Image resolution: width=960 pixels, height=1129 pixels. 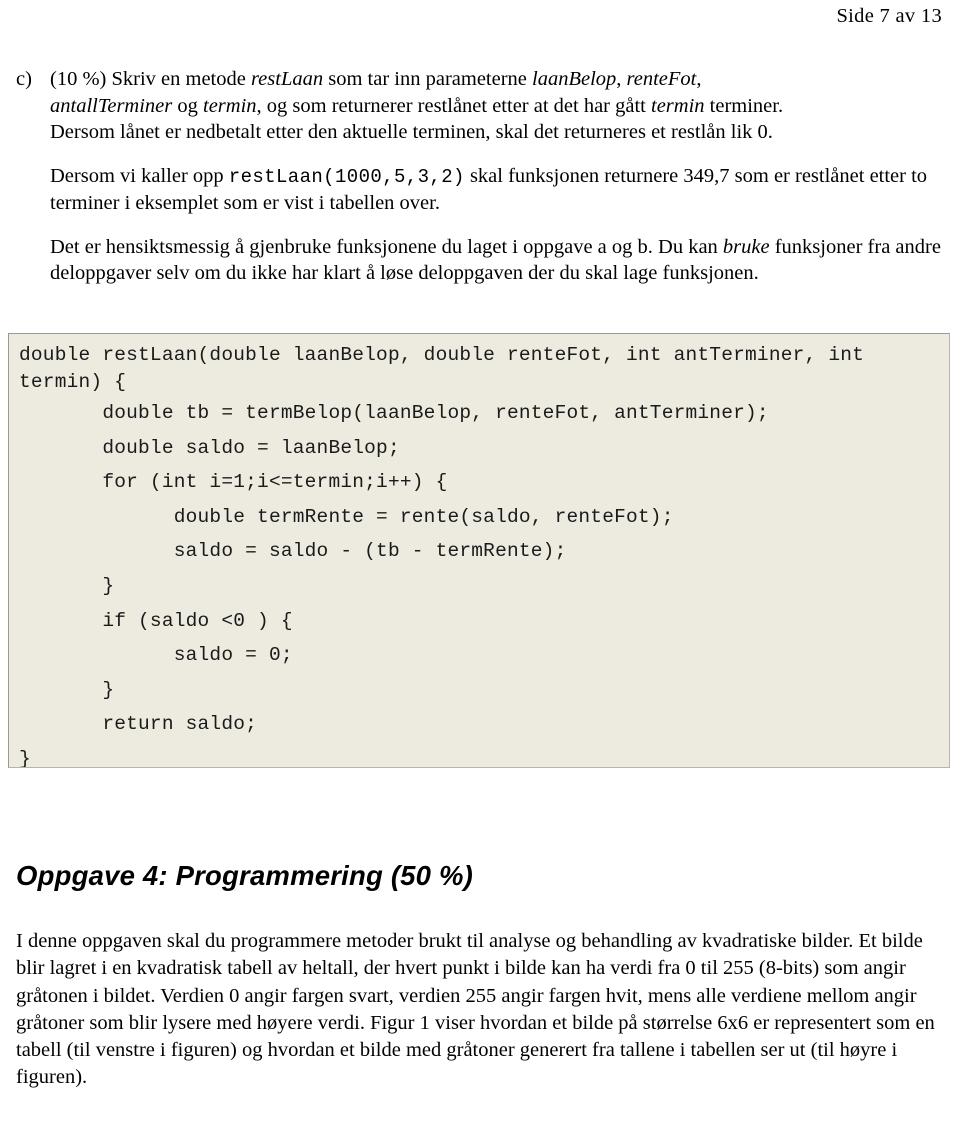 What do you see at coordinates (188, 105) in the screenshot?
I see `task-line2-mid: og` at bounding box center [188, 105].